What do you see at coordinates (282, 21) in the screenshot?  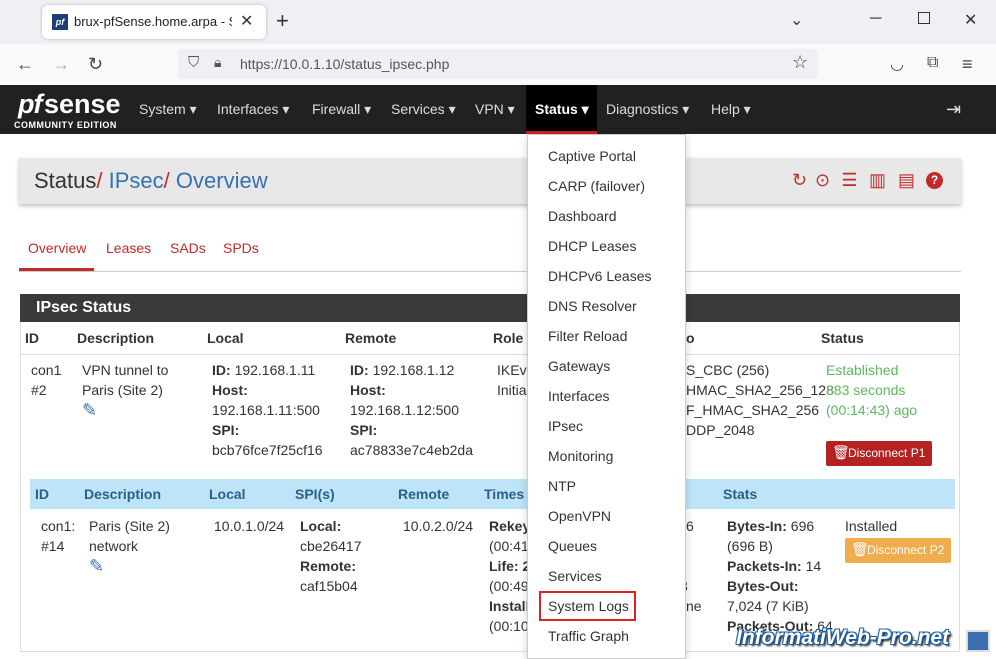 I see `new-tab-icon: +` at bounding box center [282, 21].